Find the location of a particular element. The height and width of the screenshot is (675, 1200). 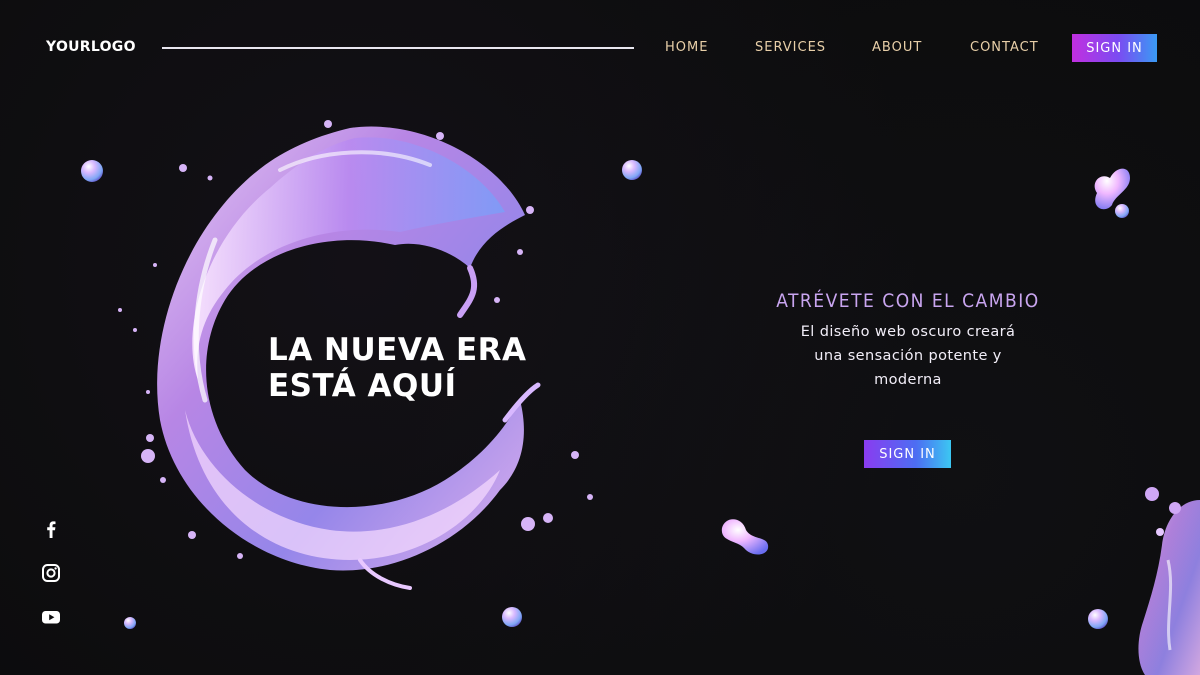

nav-item-home: HOME is located at coordinates (686, 47).